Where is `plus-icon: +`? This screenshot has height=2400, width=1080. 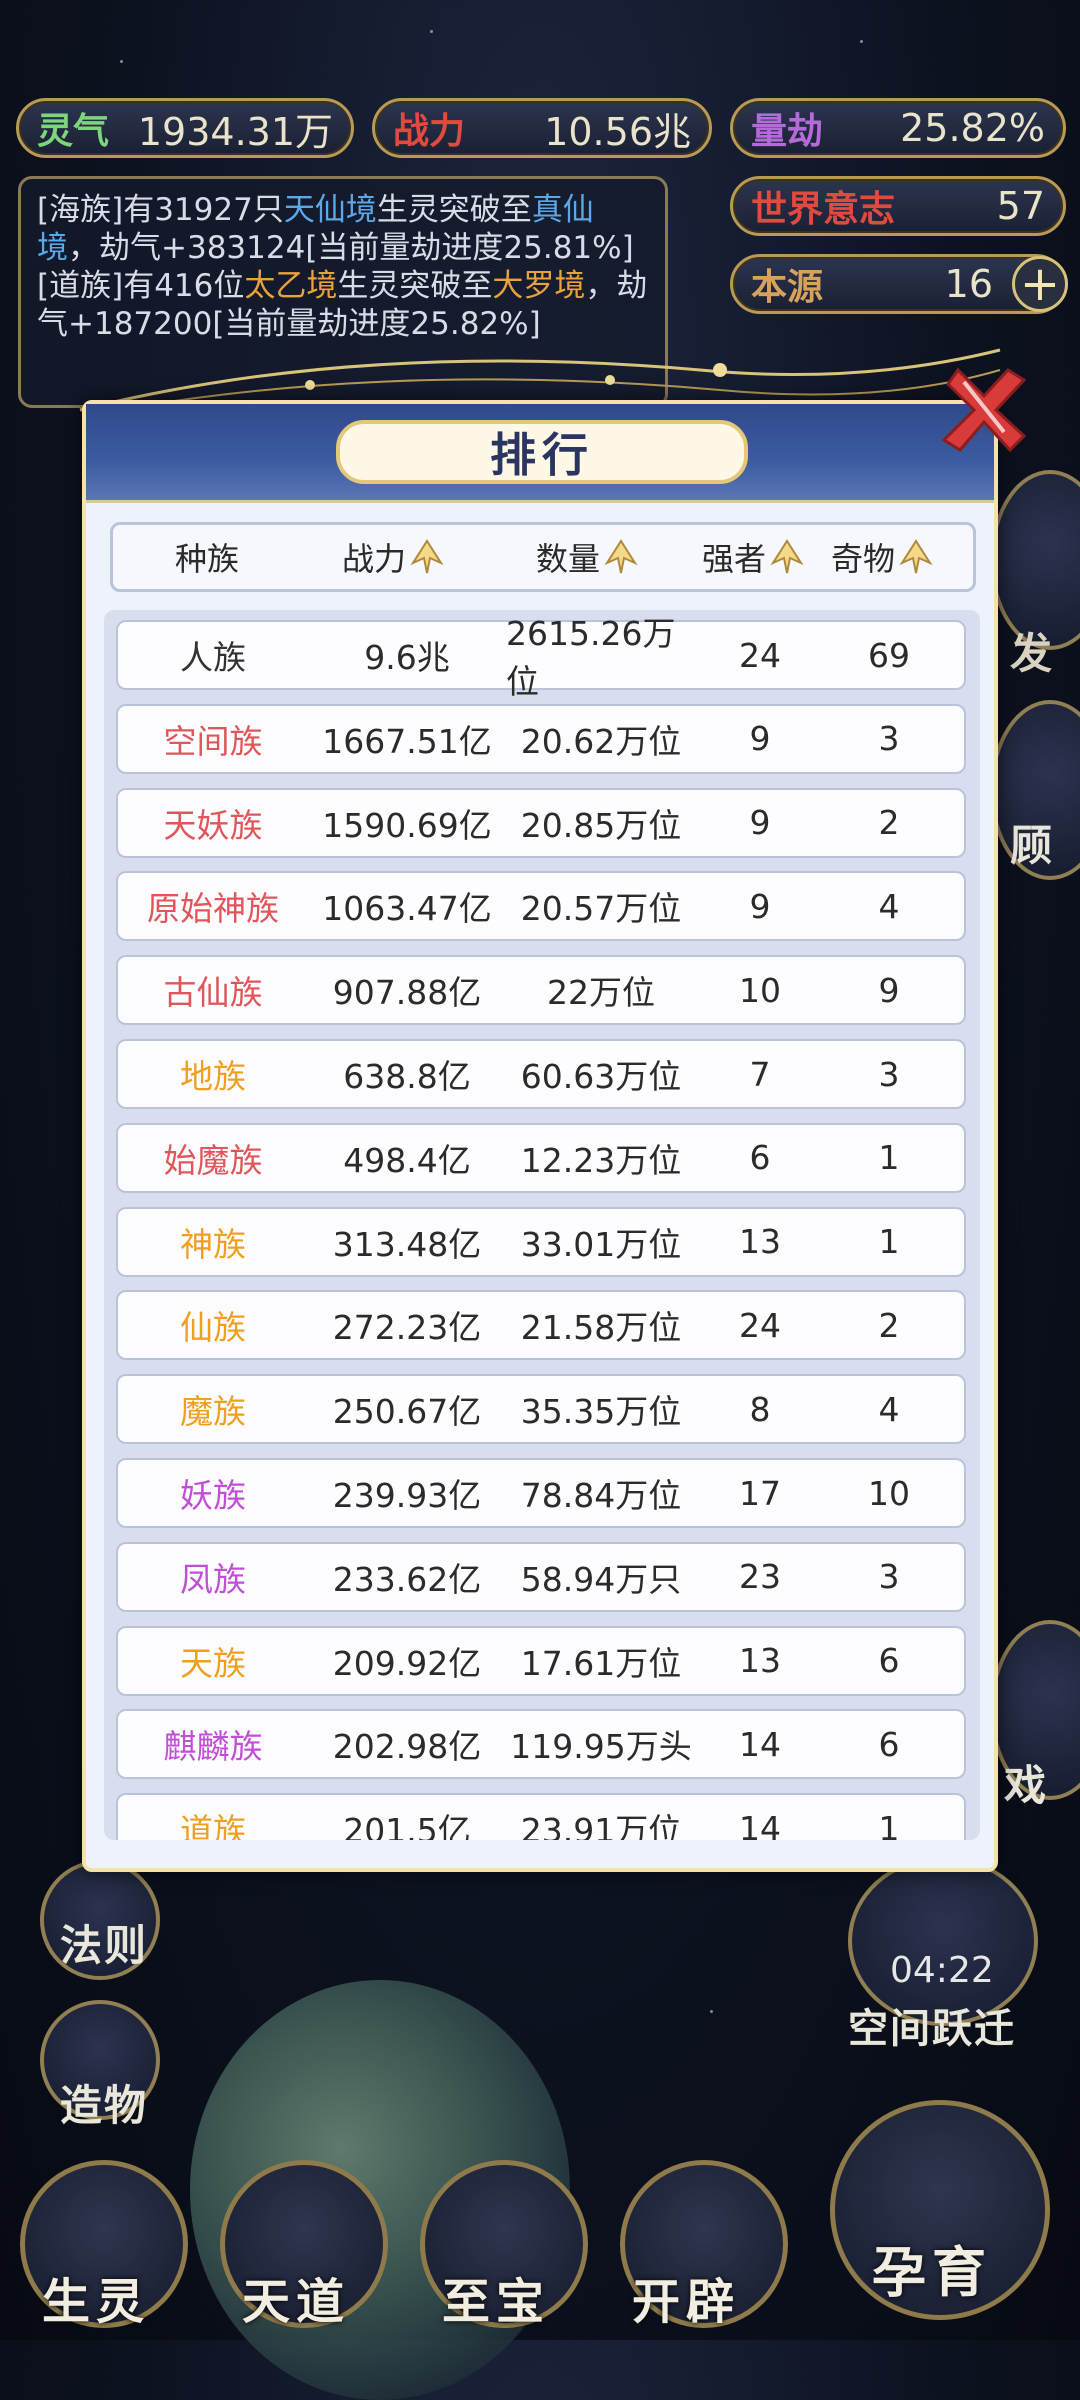 plus-icon: + is located at coordinates (1040, 284).